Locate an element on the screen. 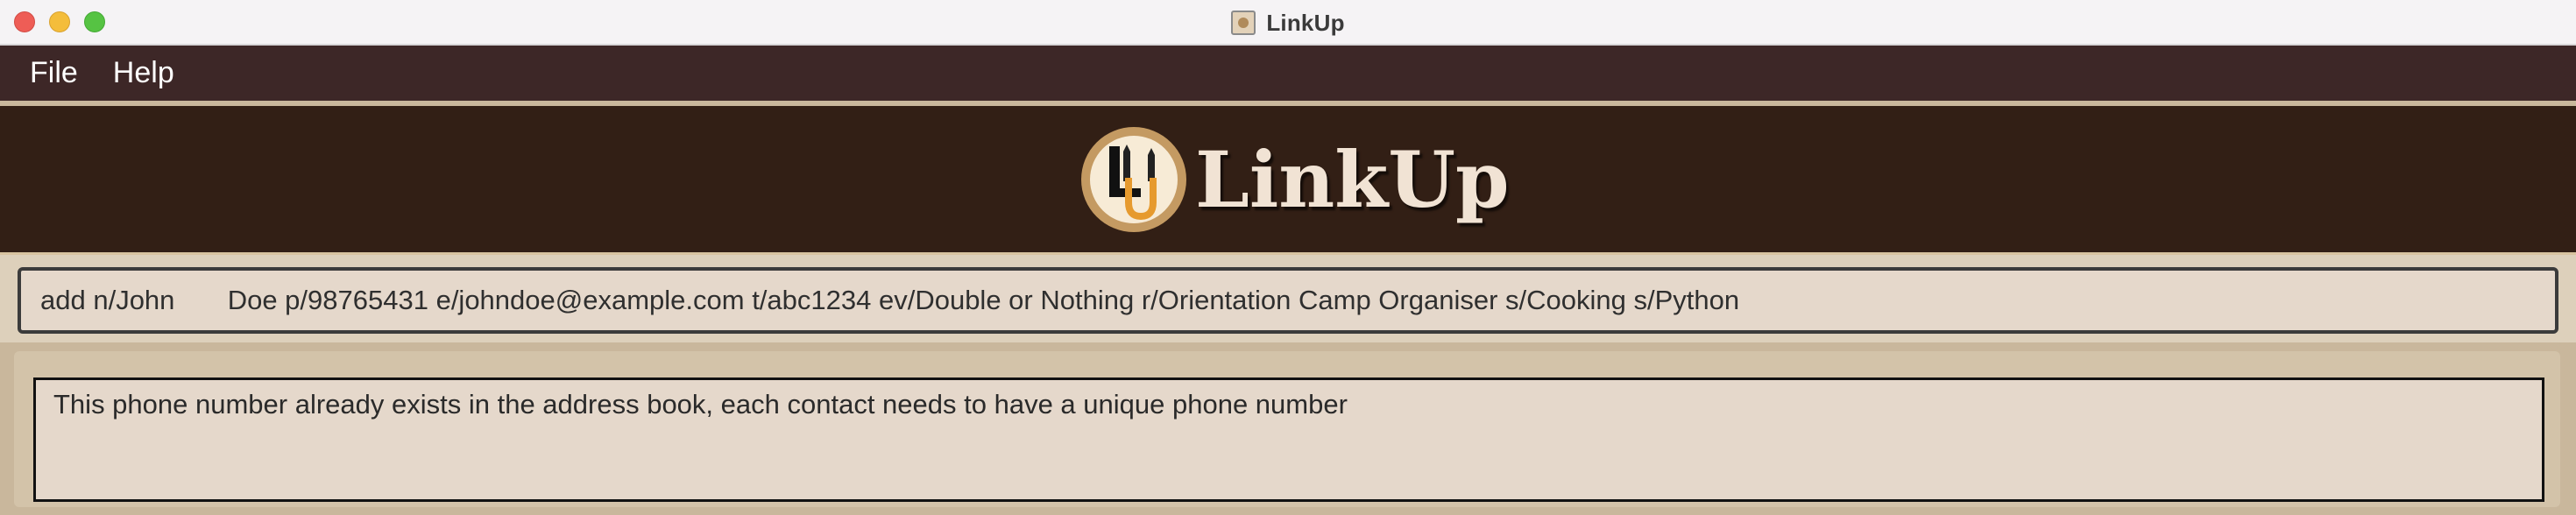 This screenshot has height=515, width=2576. menu-help: Help is located at coordinates (143, 73).